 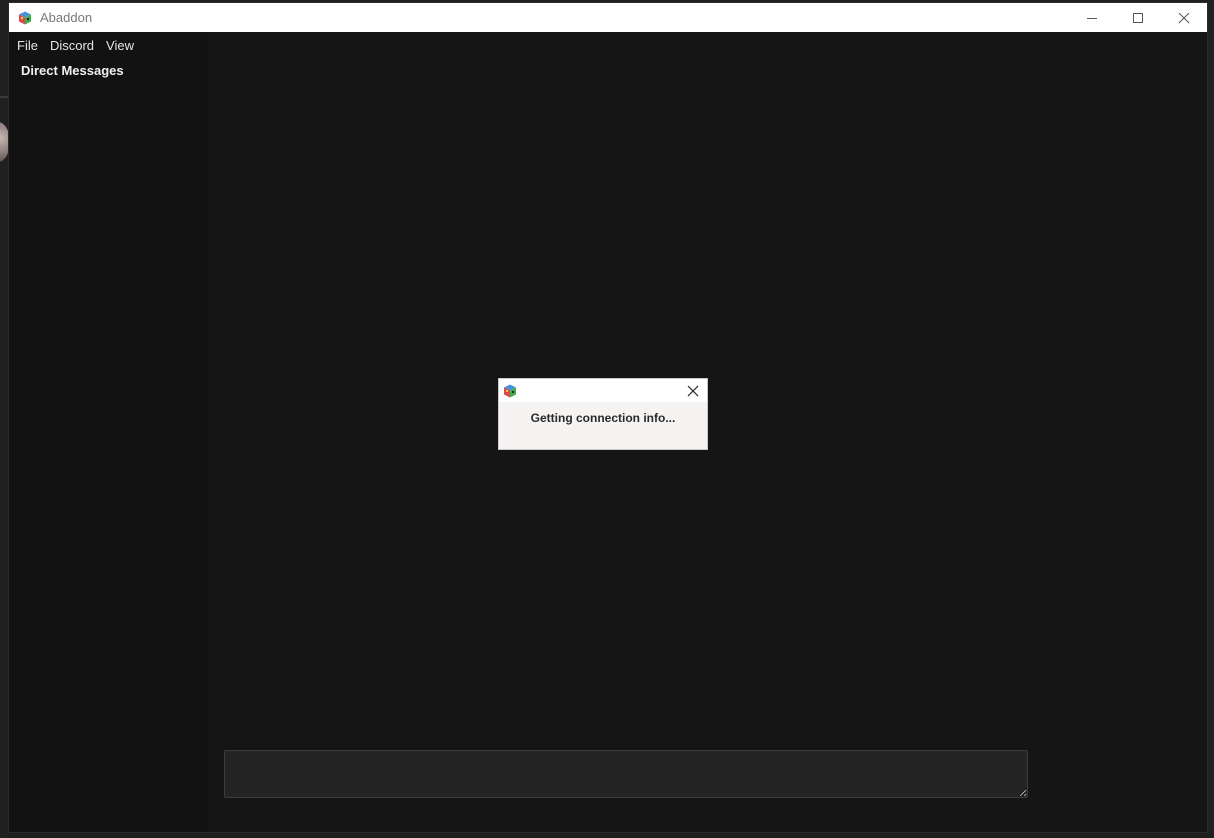 I want to click on menu-file: File, so click(x=26, y=46).